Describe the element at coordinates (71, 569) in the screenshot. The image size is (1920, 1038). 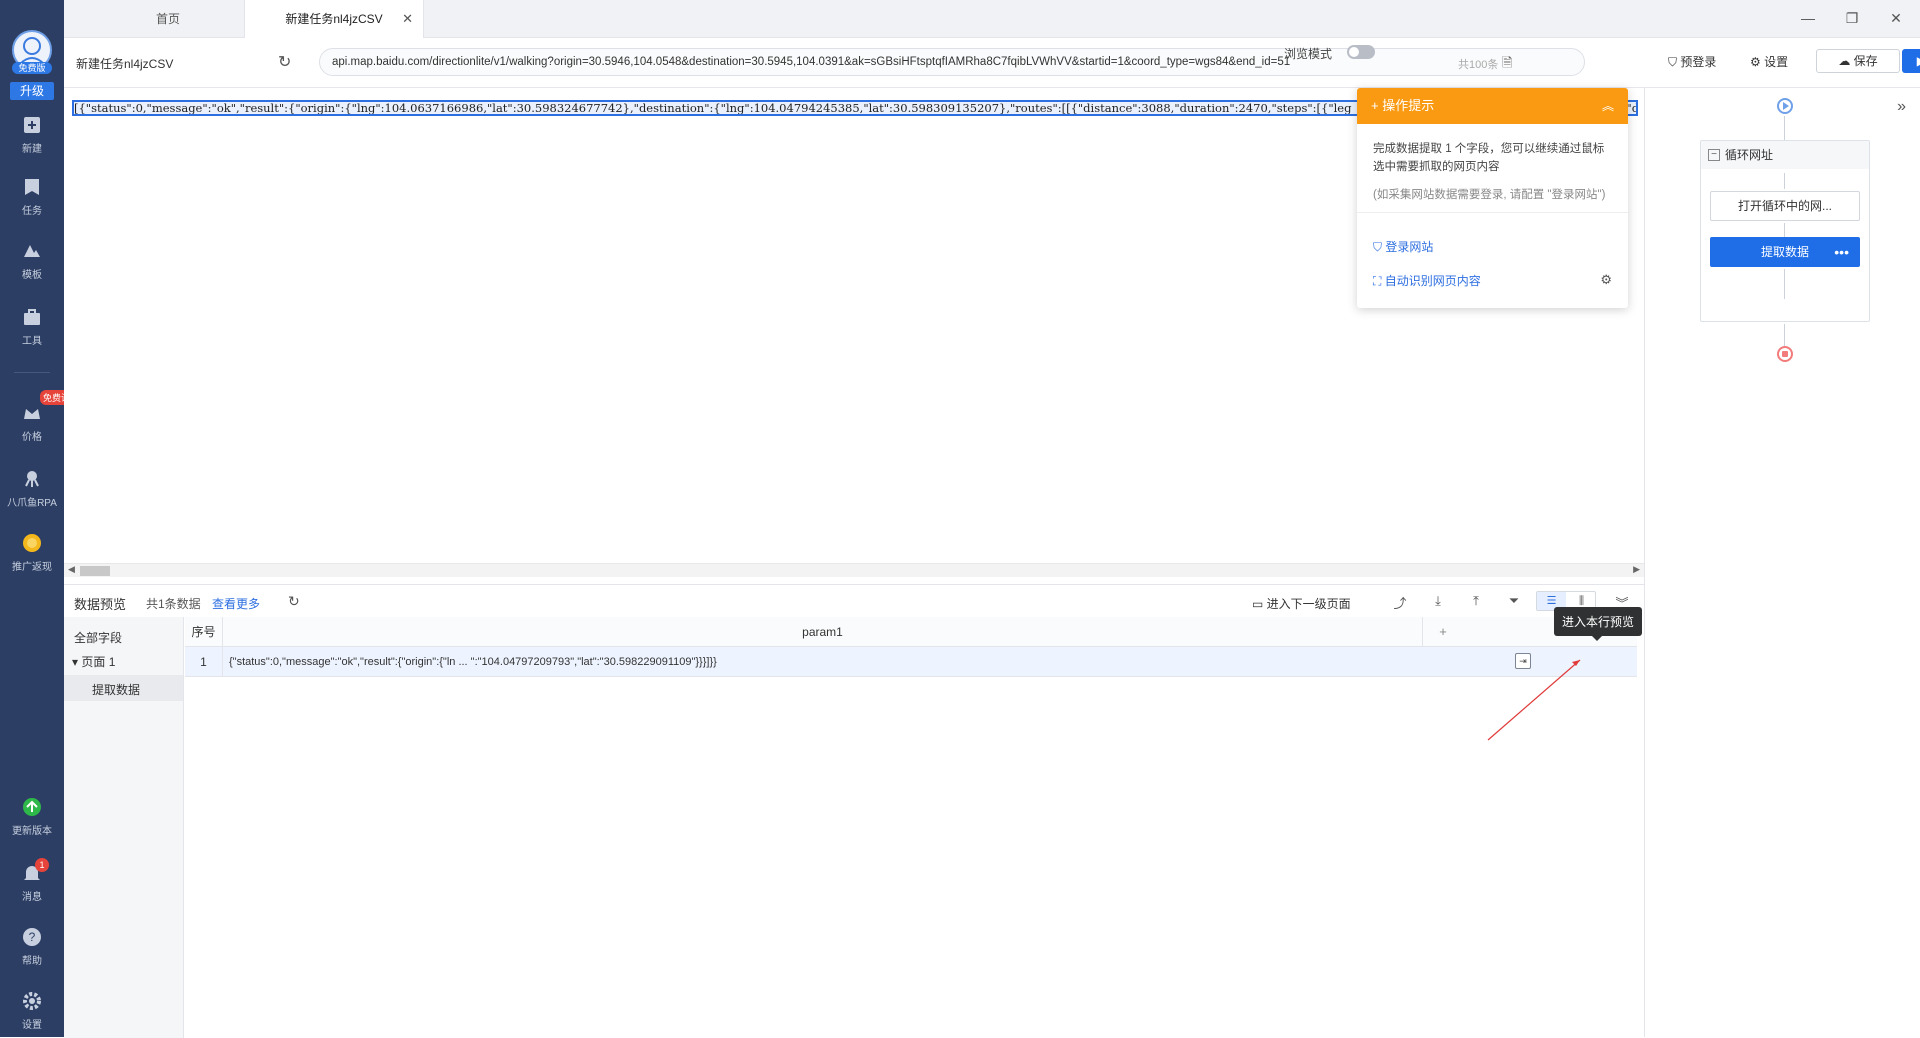
I see `scroll-left-icon: ◀` at that location.